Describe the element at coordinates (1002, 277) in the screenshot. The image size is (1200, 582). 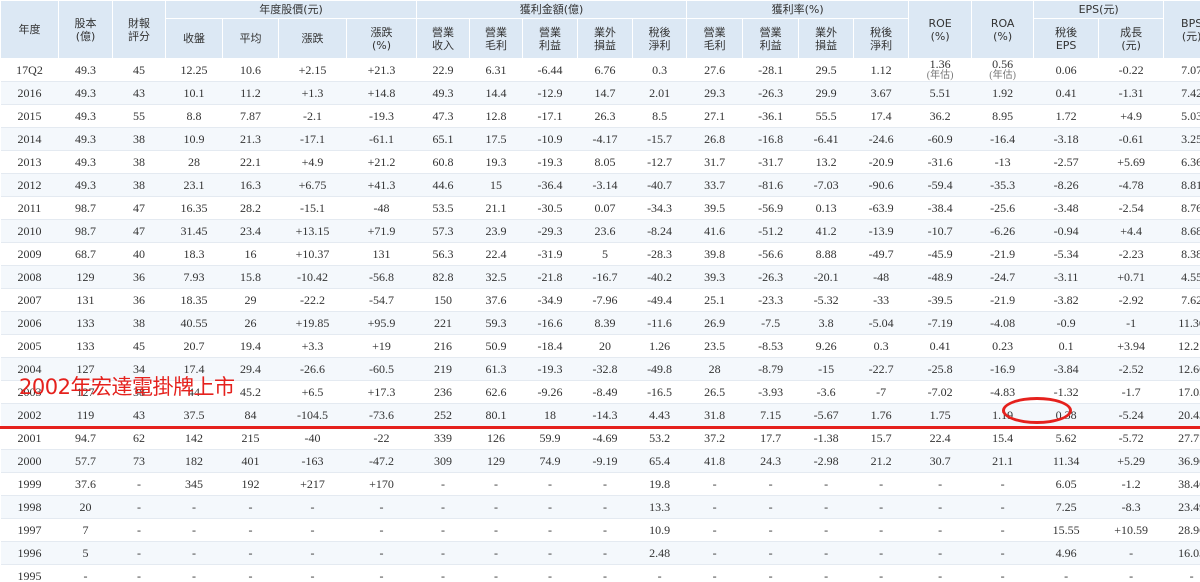
I see `cell-roa: -24.7` at that location.